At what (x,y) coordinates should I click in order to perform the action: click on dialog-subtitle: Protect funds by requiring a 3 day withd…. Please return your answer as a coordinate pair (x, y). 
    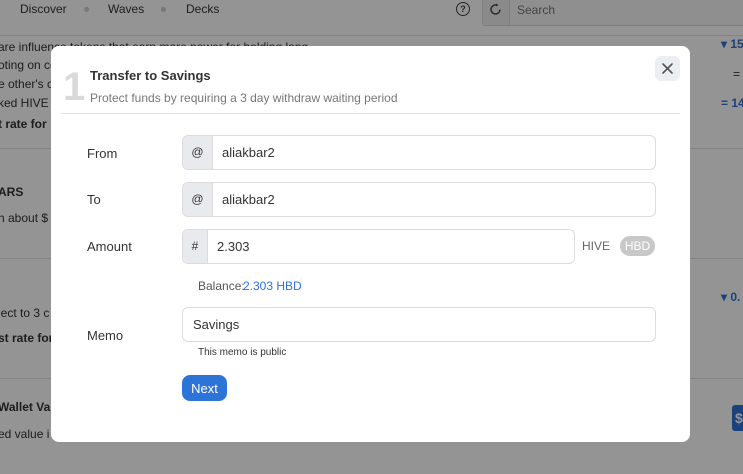
    Looking at the image, I should click on (244, 98).